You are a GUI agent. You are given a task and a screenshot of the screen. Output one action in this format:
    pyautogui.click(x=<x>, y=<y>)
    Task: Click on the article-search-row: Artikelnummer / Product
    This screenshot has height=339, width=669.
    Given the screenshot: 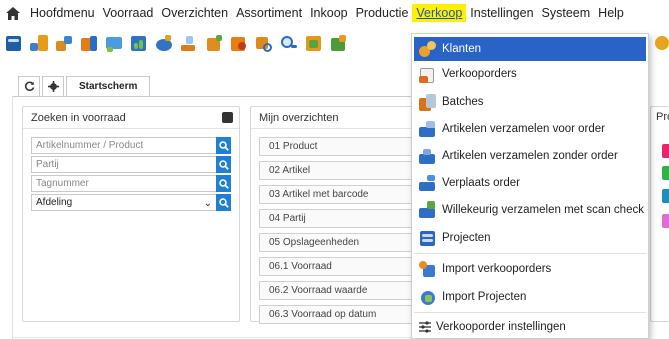 What is the action you would take?
    pyautogui.click(x=131, y=145)
    